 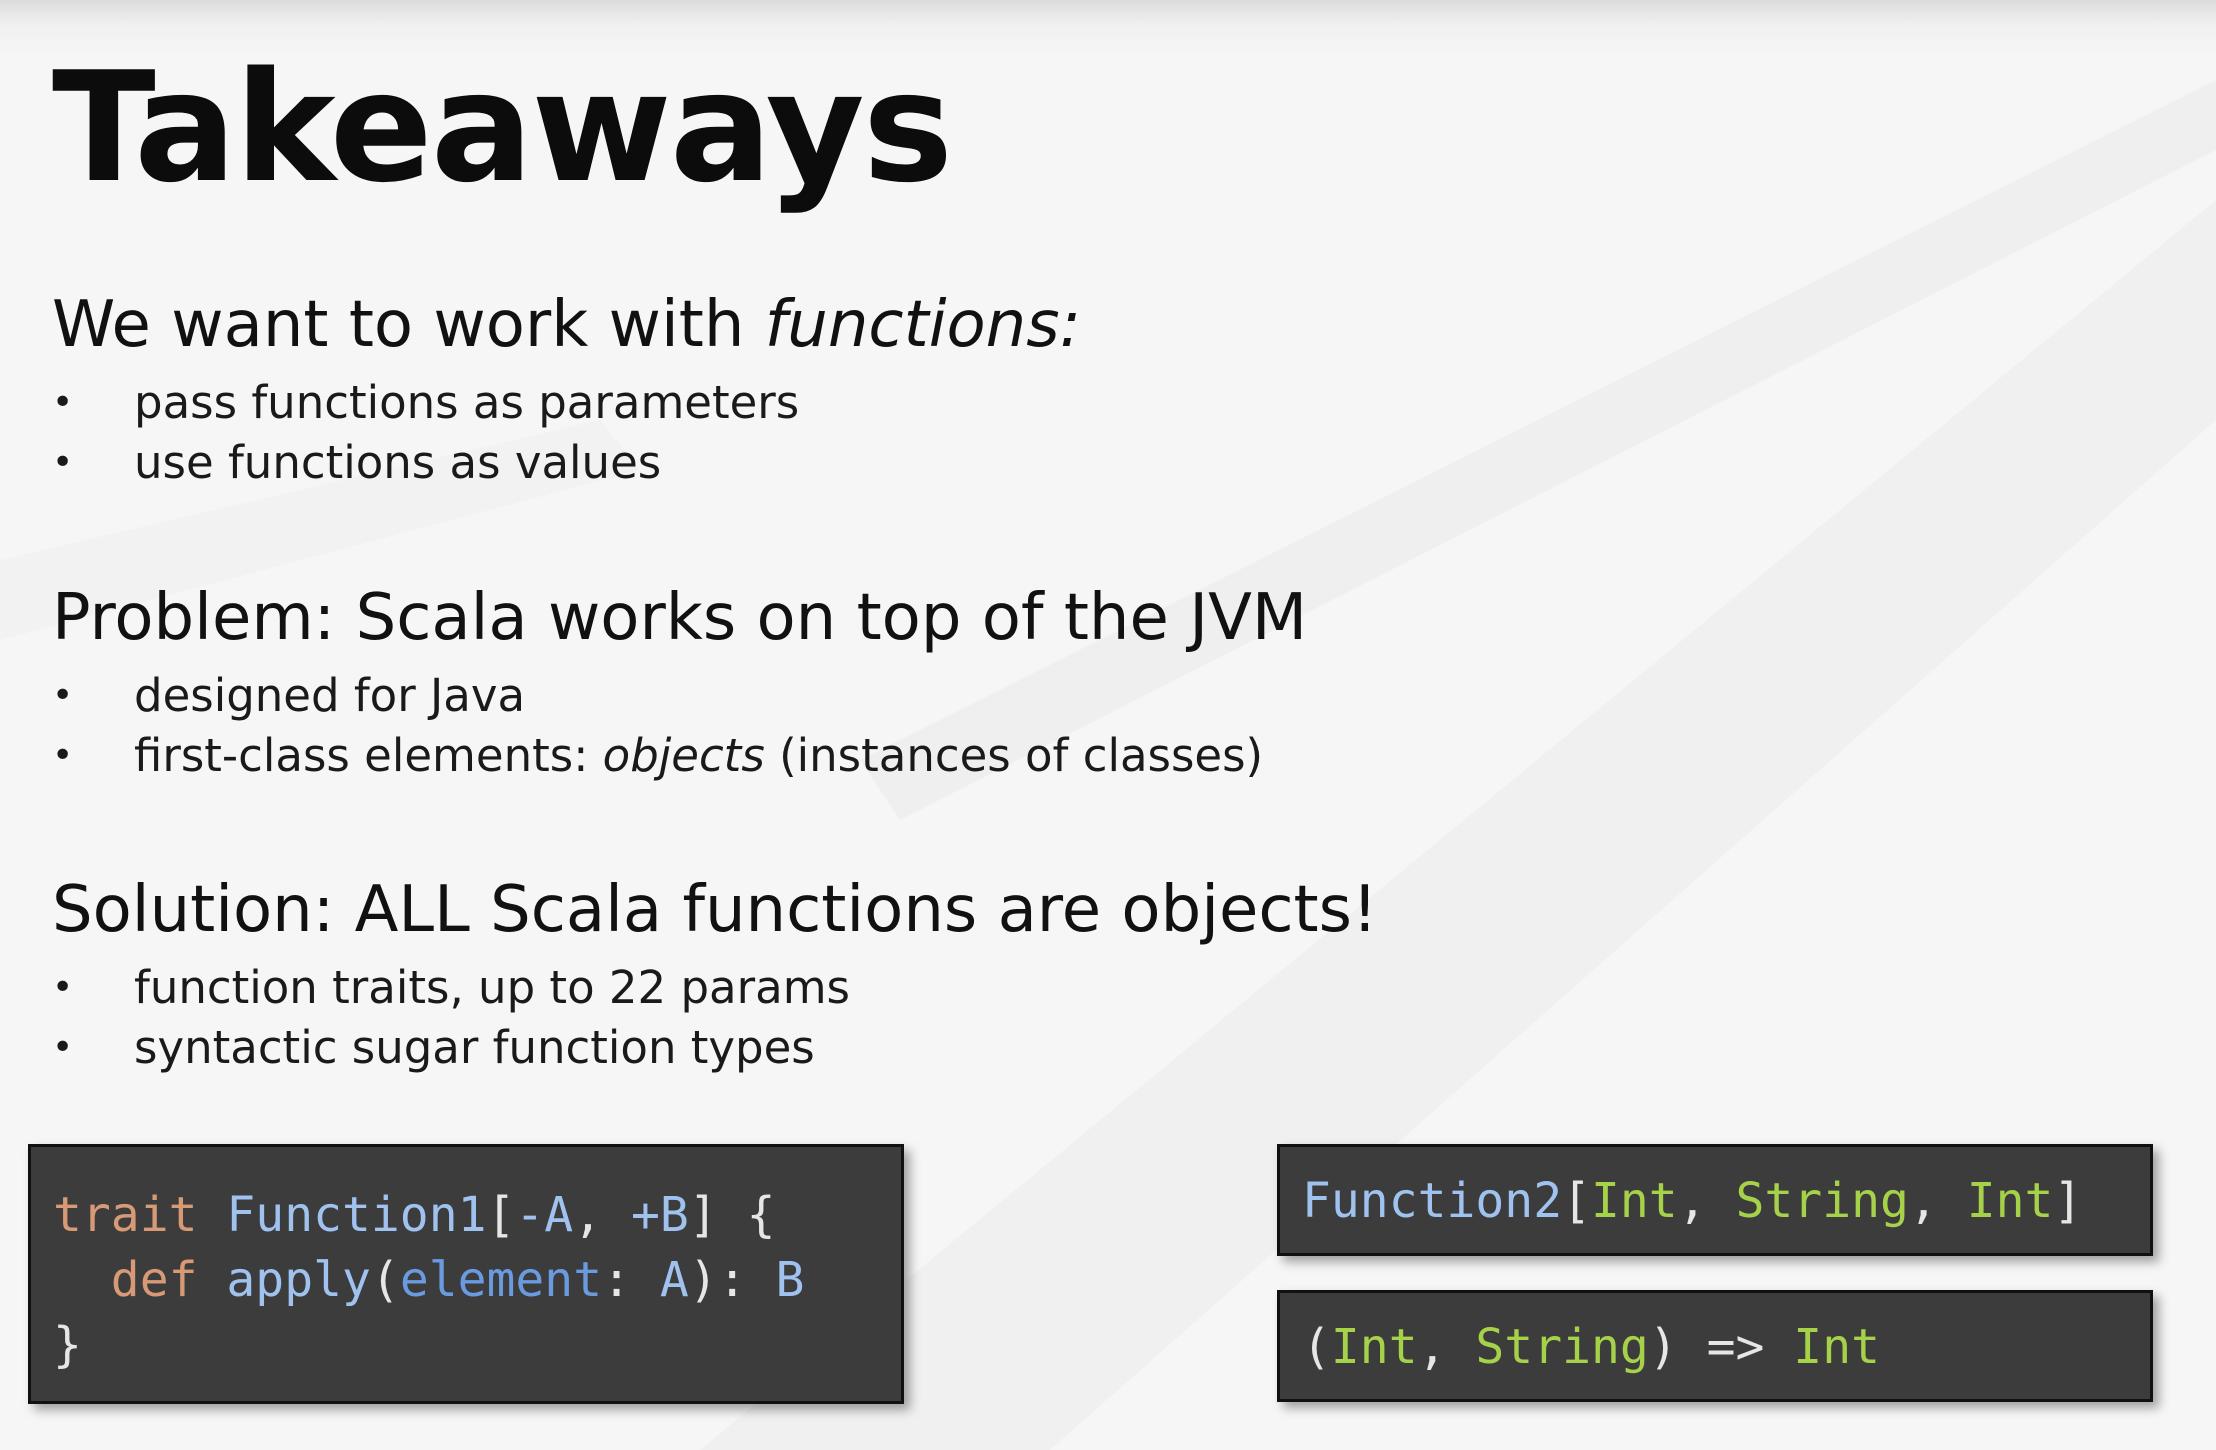 What do you see at coordinates (298, 1280) in the screenshot?
I see `code-method: apply` at bounding box center [298, 1280].